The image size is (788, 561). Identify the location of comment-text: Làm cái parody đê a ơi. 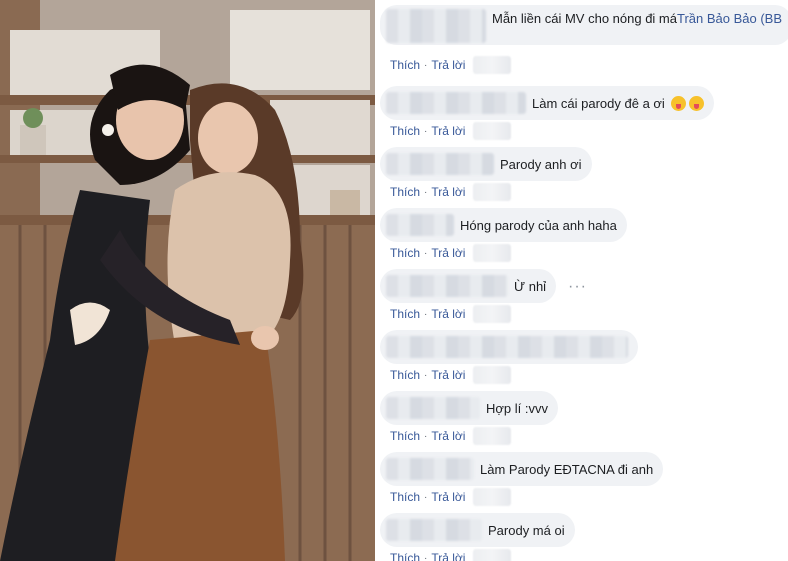
(598, 103).